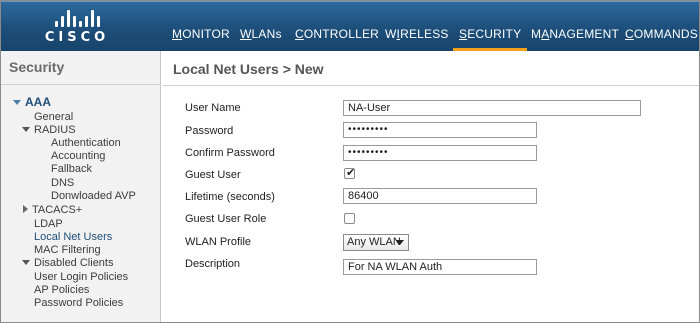 The height and width of the screenshot is (323, 700). Describe the element at coordinates (52, 210) in the screenshot. I see `sidebar-item-tacacs: TACACS+` at that location.